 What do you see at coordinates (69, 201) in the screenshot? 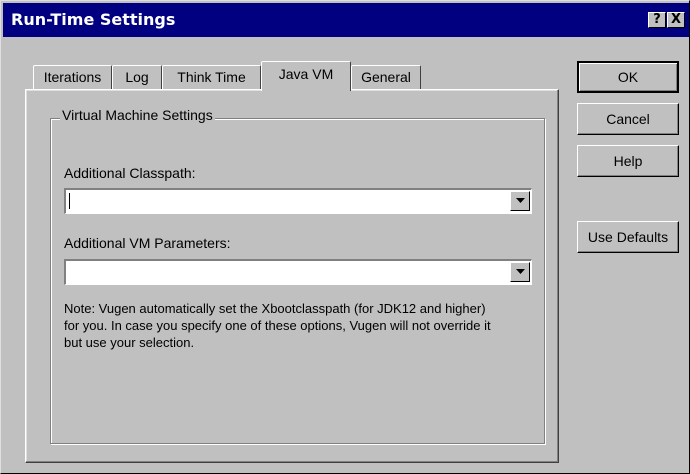
I see `text-caret` at bounding box center [69, 201].